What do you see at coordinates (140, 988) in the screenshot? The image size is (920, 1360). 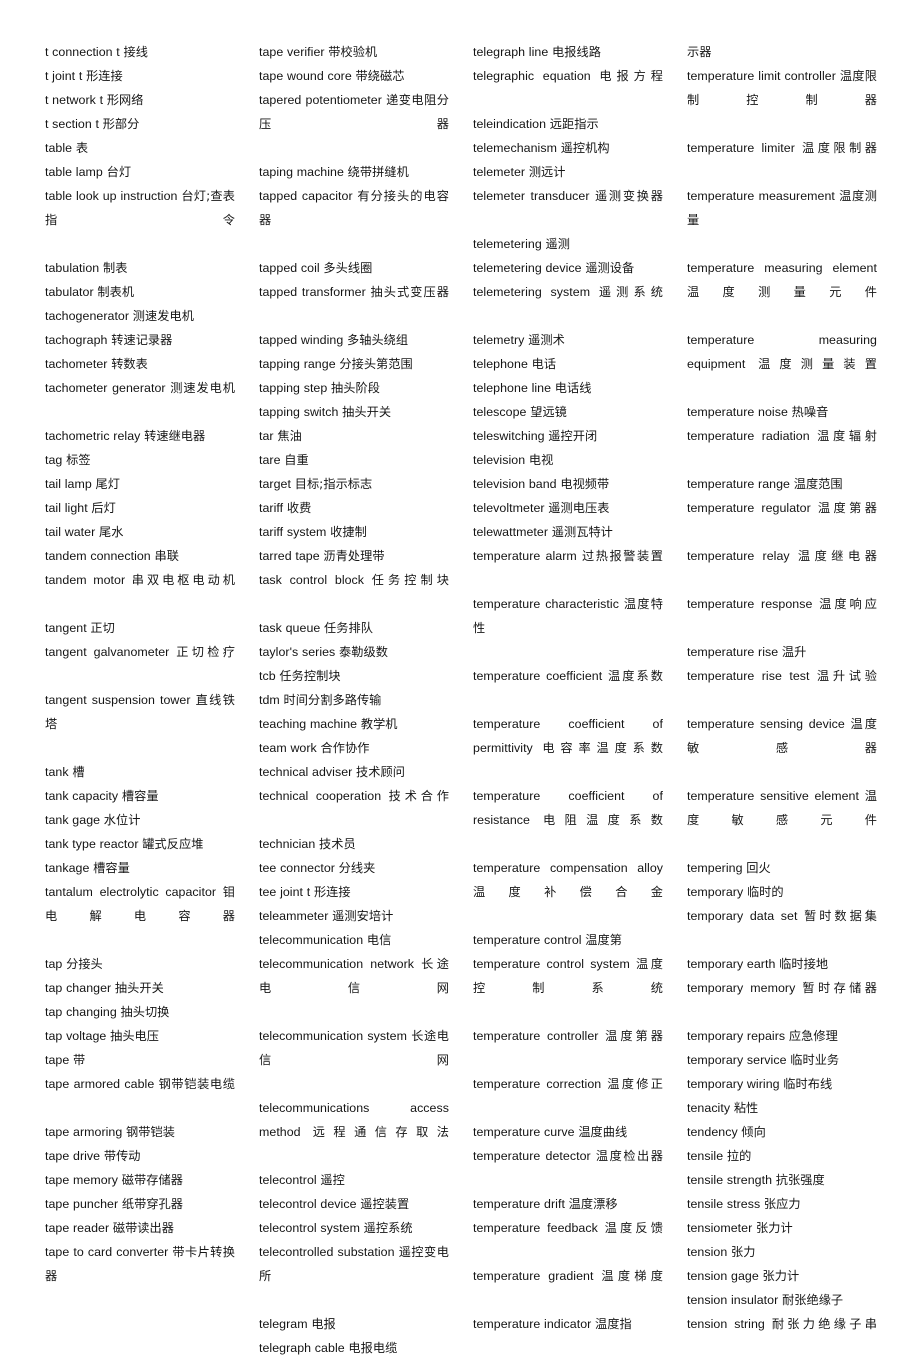 I see `glossary-entry: tap changer 抽头开关` at bounding box center [140, 988].